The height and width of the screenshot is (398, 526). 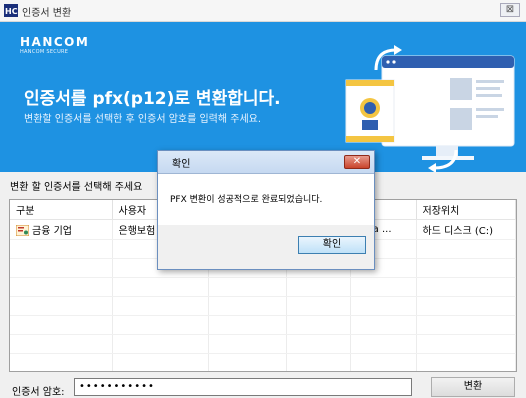 I want to click on column-header-type: 구분, so click(x=61, y=210).